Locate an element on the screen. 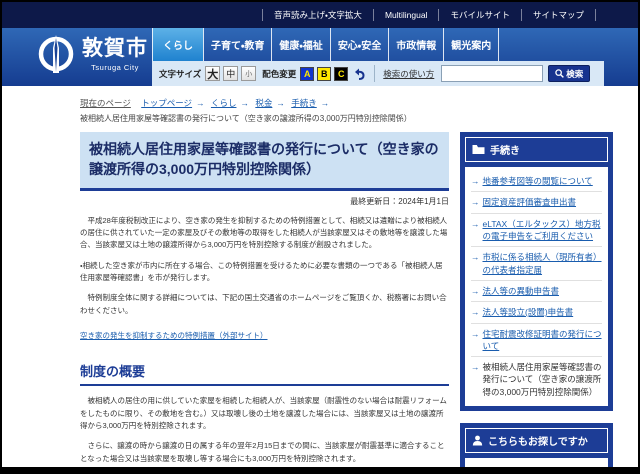  sidebar-link: 住宅耐震改修証明書の発行について is located at coordinates (543, 340).